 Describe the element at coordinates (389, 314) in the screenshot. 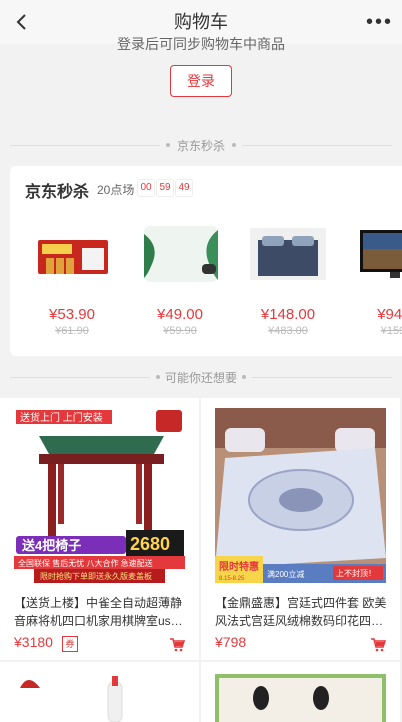

I see `seckill-price: ¥949.` at that location.